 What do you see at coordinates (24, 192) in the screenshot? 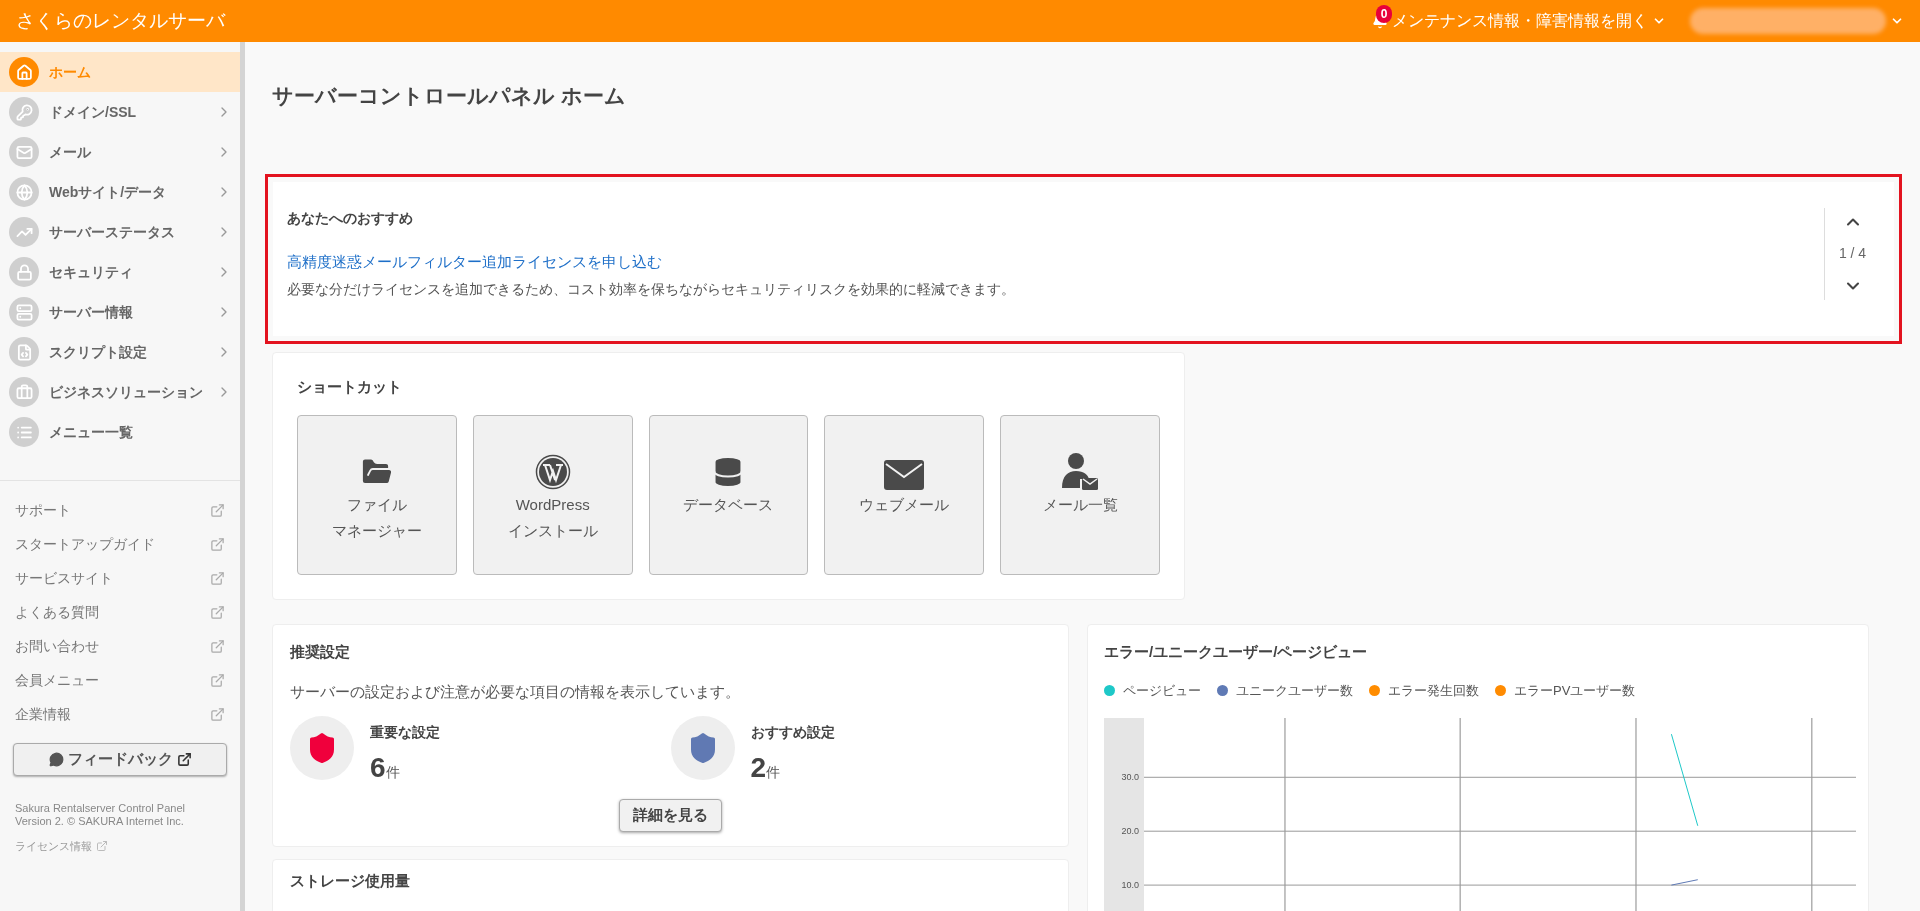
I see `globe-icon` at bounding box center [24, 192].